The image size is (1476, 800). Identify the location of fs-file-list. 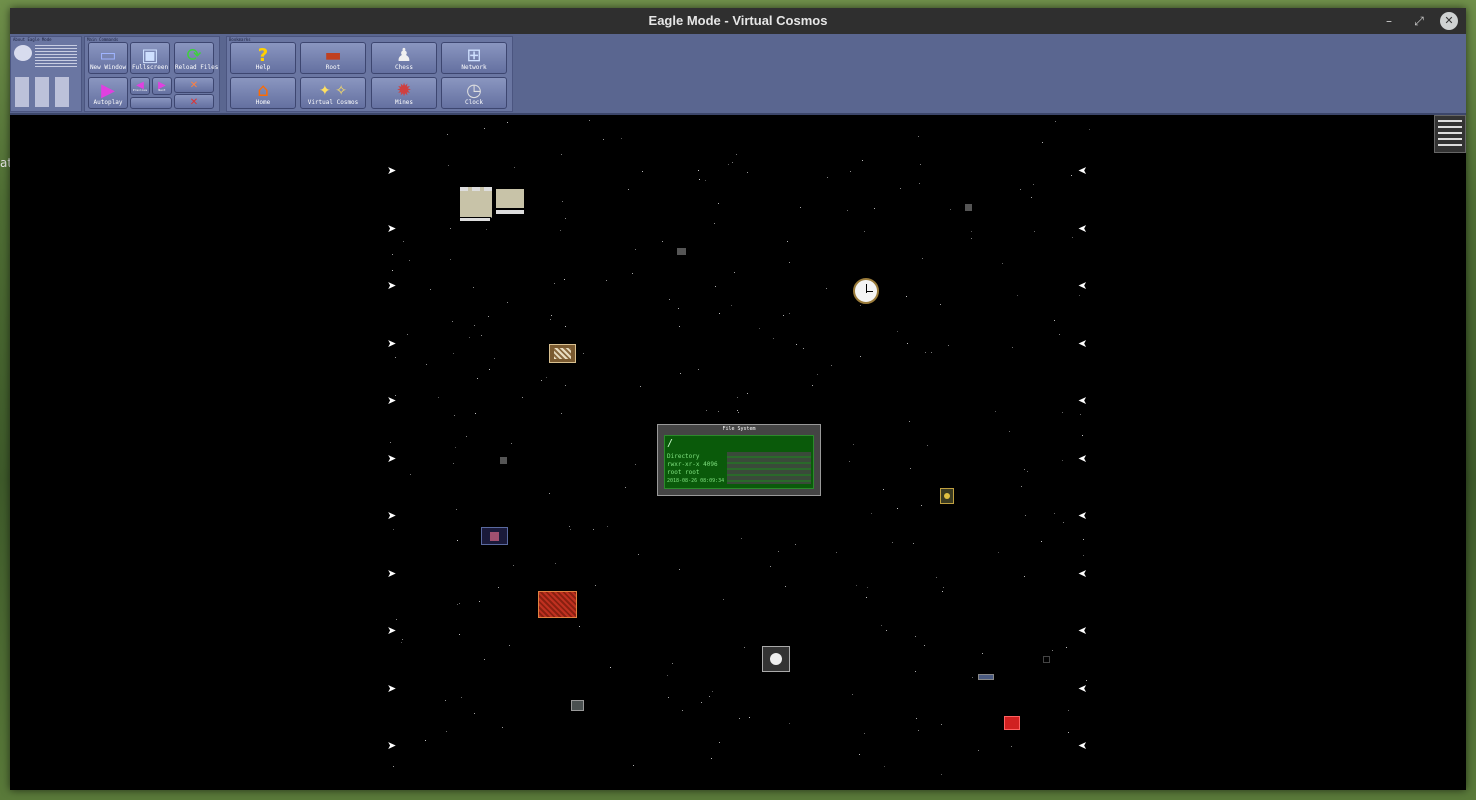
(769, 468).